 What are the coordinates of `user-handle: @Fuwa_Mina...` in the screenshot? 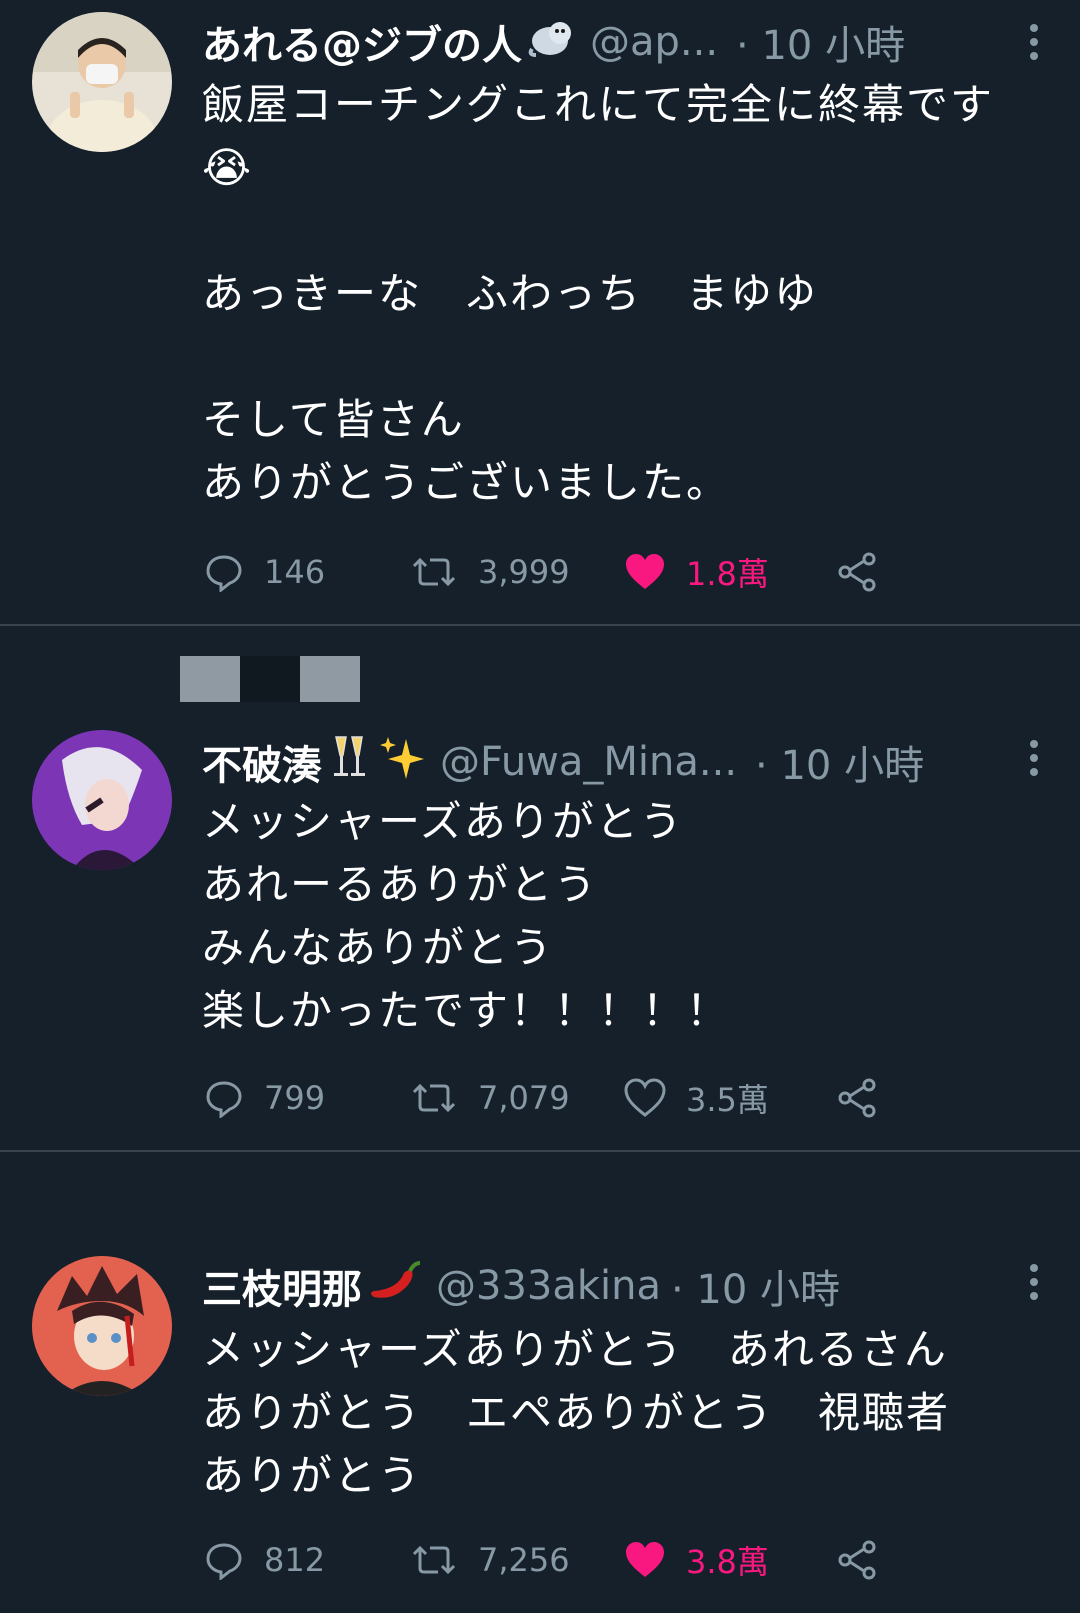 It's located at (588, 762).